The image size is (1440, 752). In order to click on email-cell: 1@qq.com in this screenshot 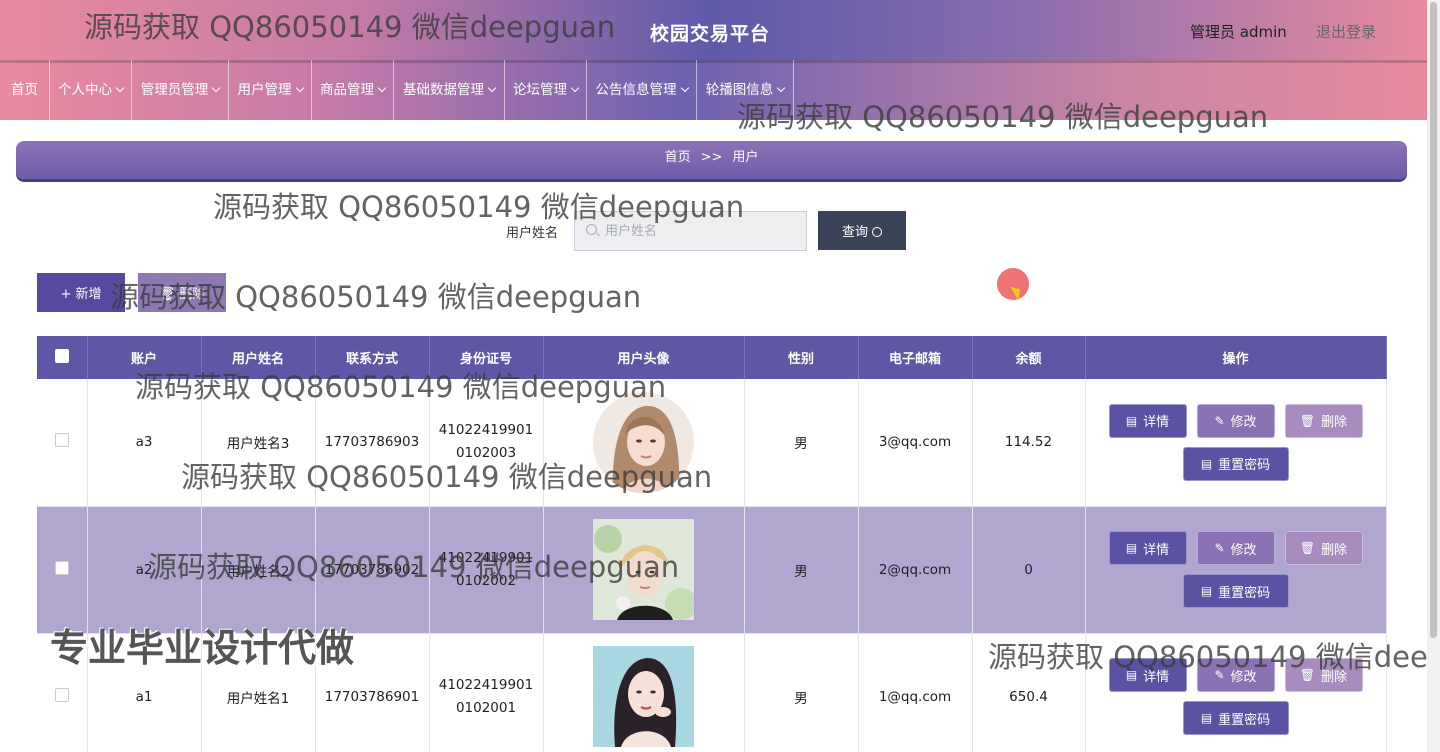, I will do `click(915, 692)`.